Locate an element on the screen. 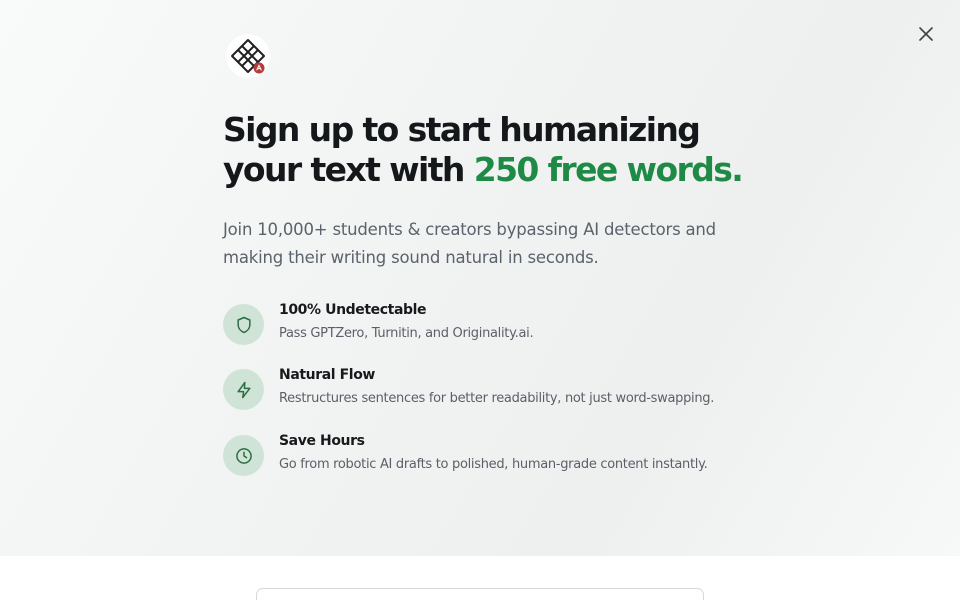 Image resolution: width=960 pixels, height=600 pixels. clock-icon is located at coordinates (243, 455).